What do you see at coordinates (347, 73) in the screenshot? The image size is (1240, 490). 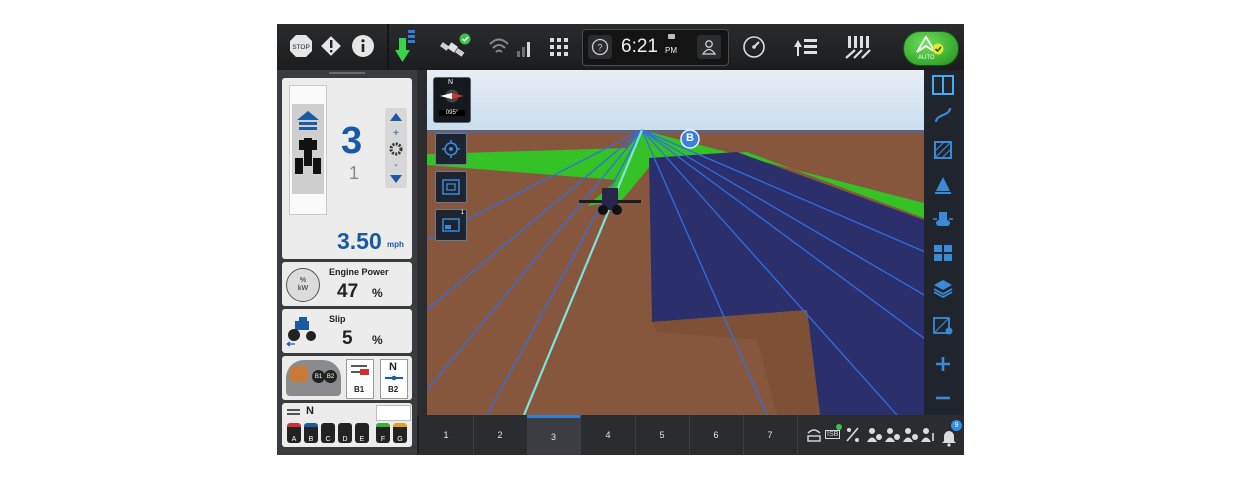 I see `panel-handle` at bounding box center [347, 73].